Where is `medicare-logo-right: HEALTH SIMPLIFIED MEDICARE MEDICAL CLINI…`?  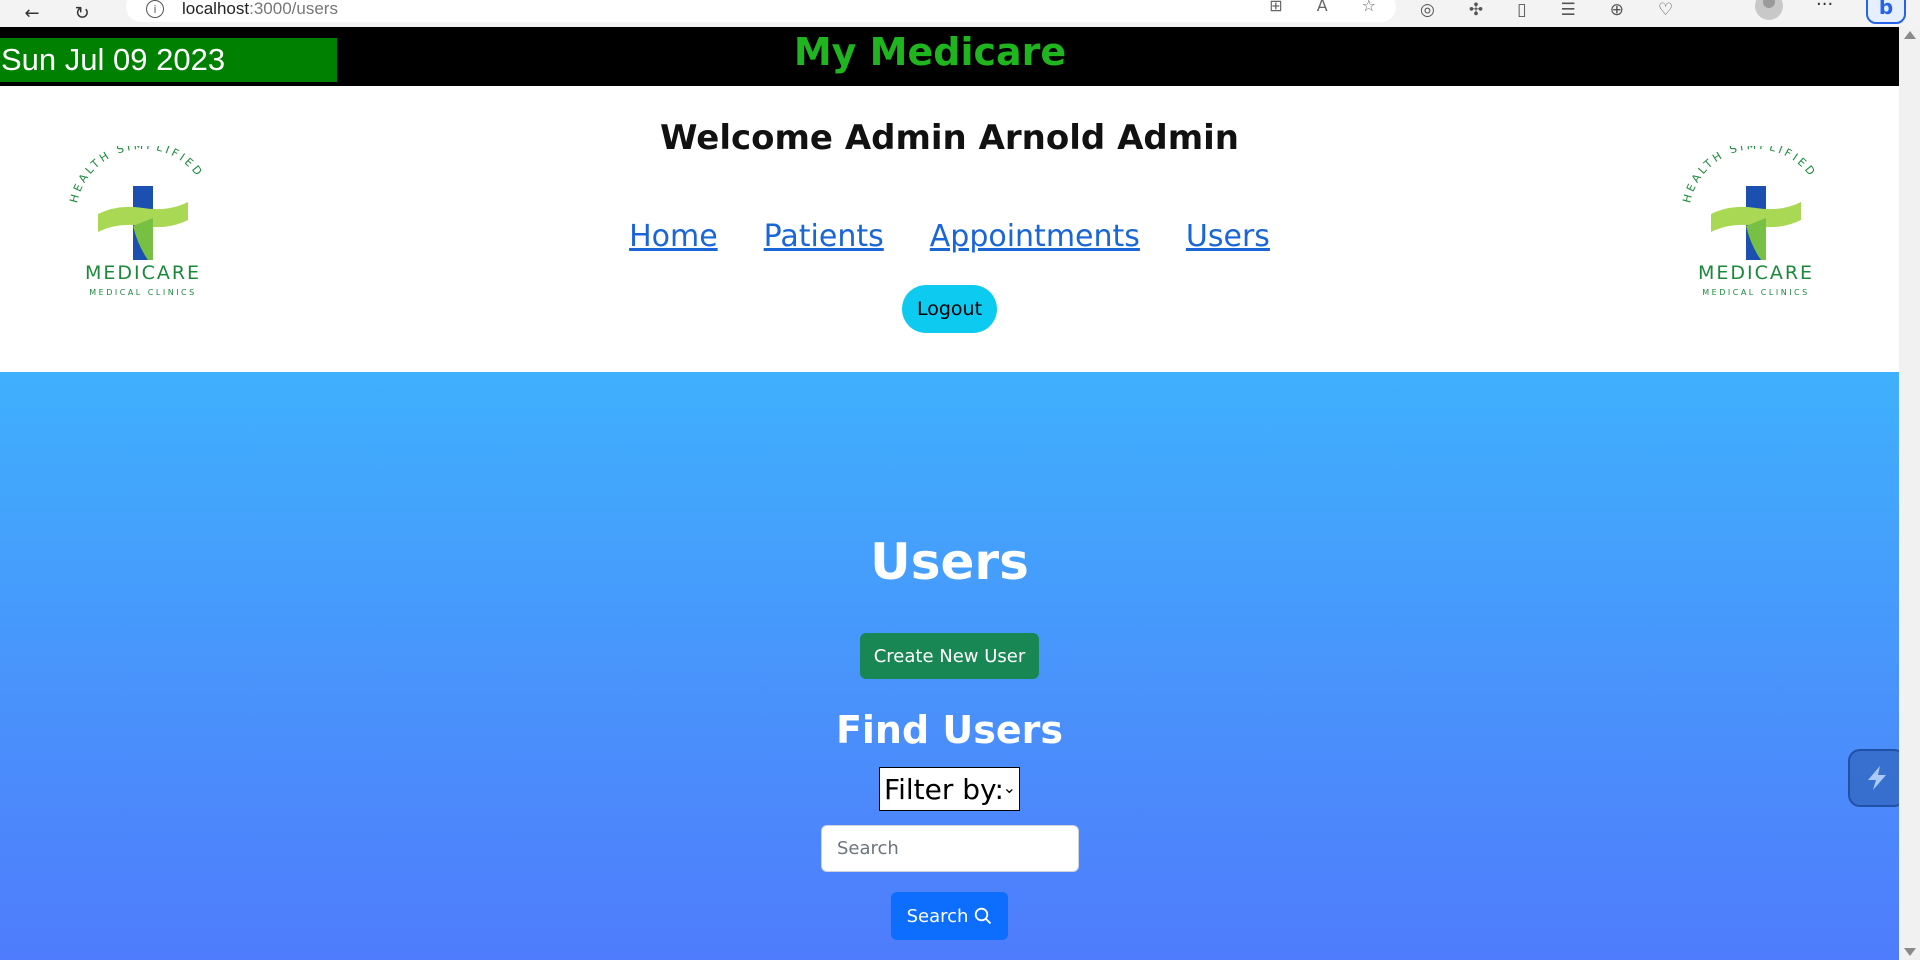 medicare-logo-right: HEALTH SIMPLIFIED MEDICARE MEDICAL CLINI… is located at coordinates (1756, 227).